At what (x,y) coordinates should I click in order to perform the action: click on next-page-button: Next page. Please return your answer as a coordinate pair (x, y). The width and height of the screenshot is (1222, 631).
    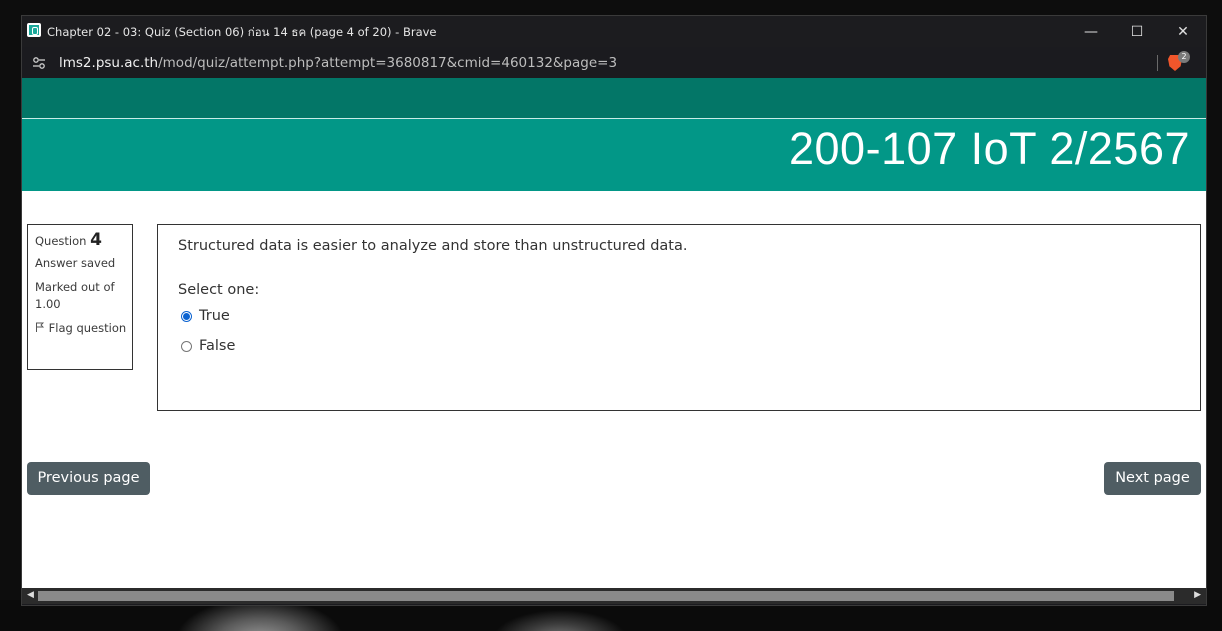
    Looking at the image, I should click on (1152, 478).